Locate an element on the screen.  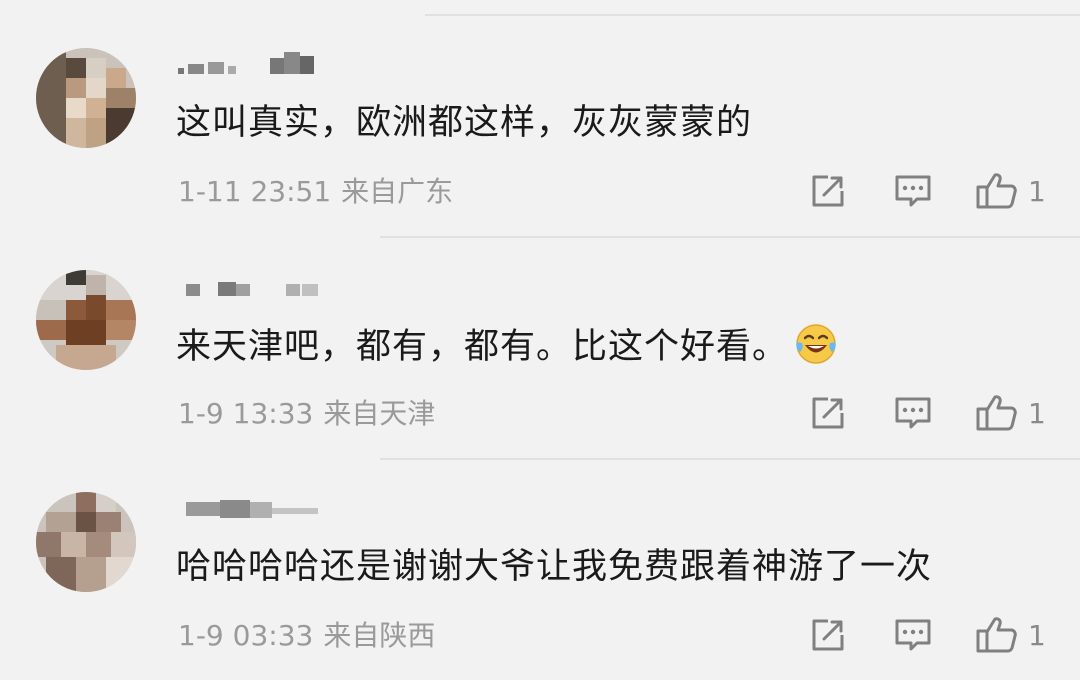
comment-meta: 1-11 23:51 来自广东 is located at coordinates (315, 192).